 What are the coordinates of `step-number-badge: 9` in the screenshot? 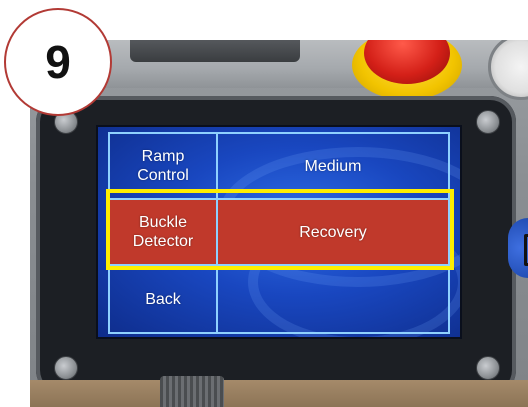 It's located at (58, 62).